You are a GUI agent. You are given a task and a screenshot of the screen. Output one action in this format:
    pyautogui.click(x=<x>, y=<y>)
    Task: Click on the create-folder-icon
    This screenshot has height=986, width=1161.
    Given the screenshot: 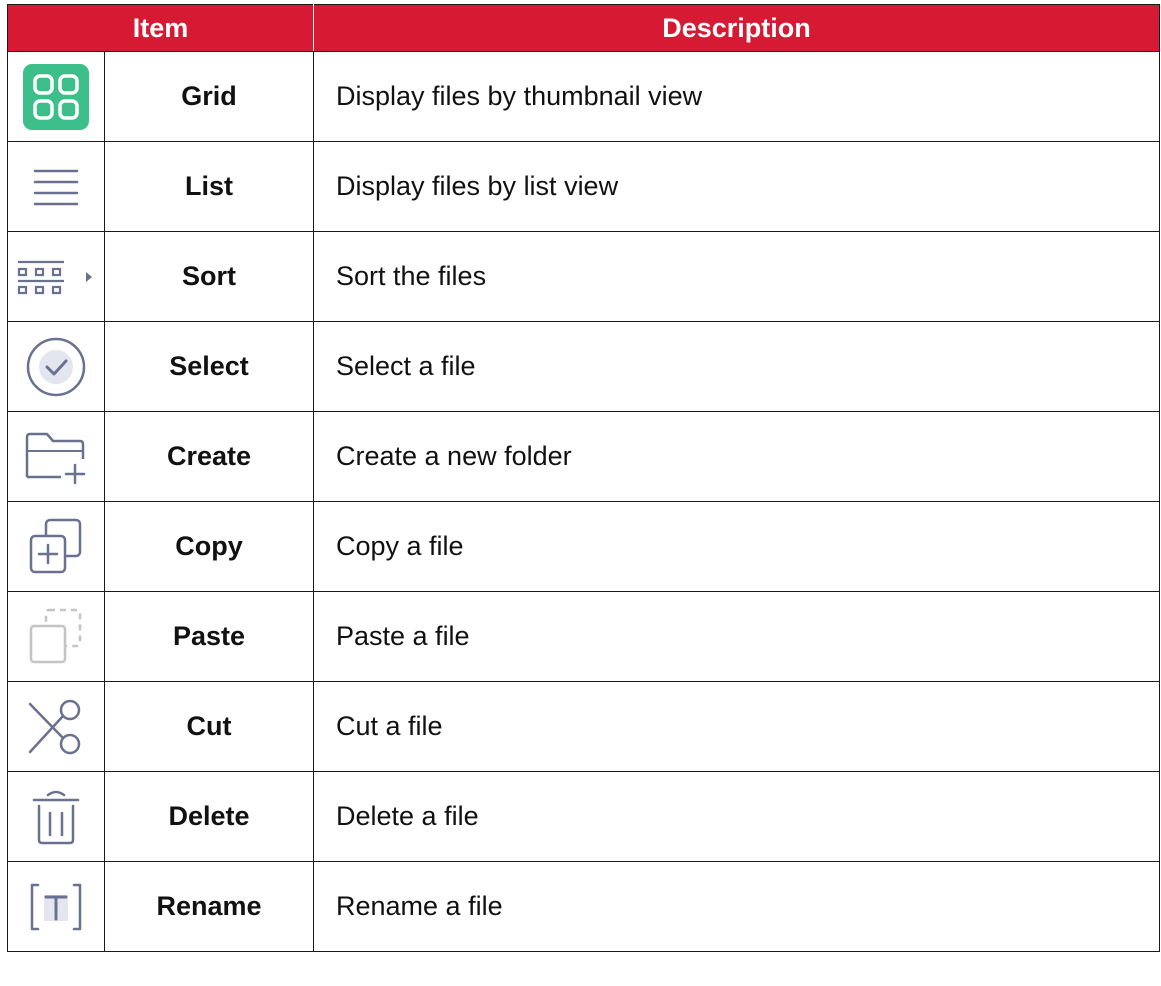 What is the action you would take?
    pyautogui.click(x=55, y=458)
    